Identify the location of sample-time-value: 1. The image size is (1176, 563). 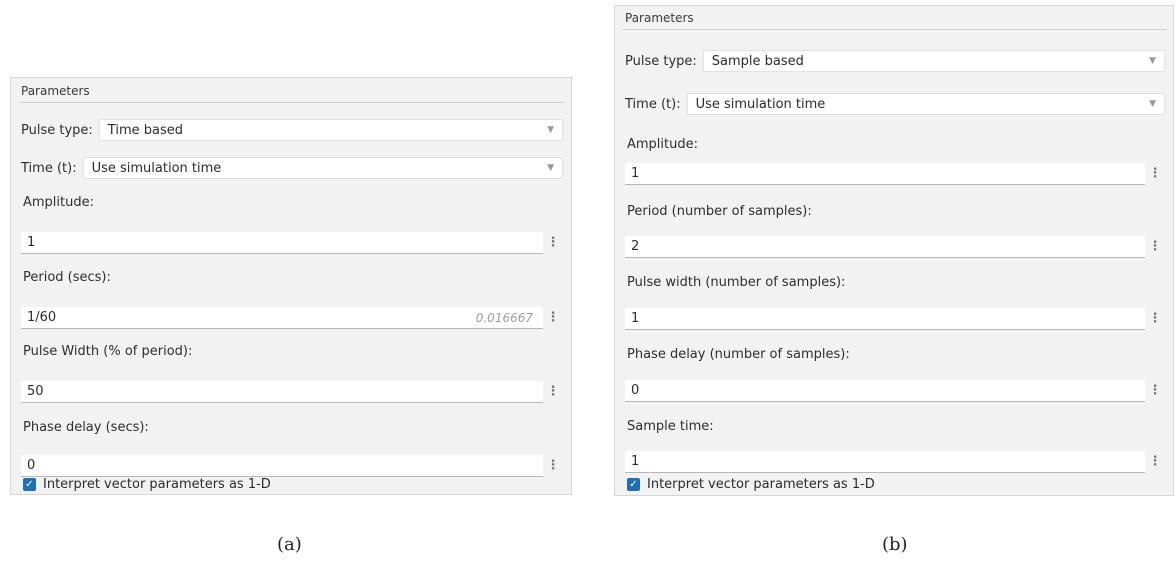
(635, 461).